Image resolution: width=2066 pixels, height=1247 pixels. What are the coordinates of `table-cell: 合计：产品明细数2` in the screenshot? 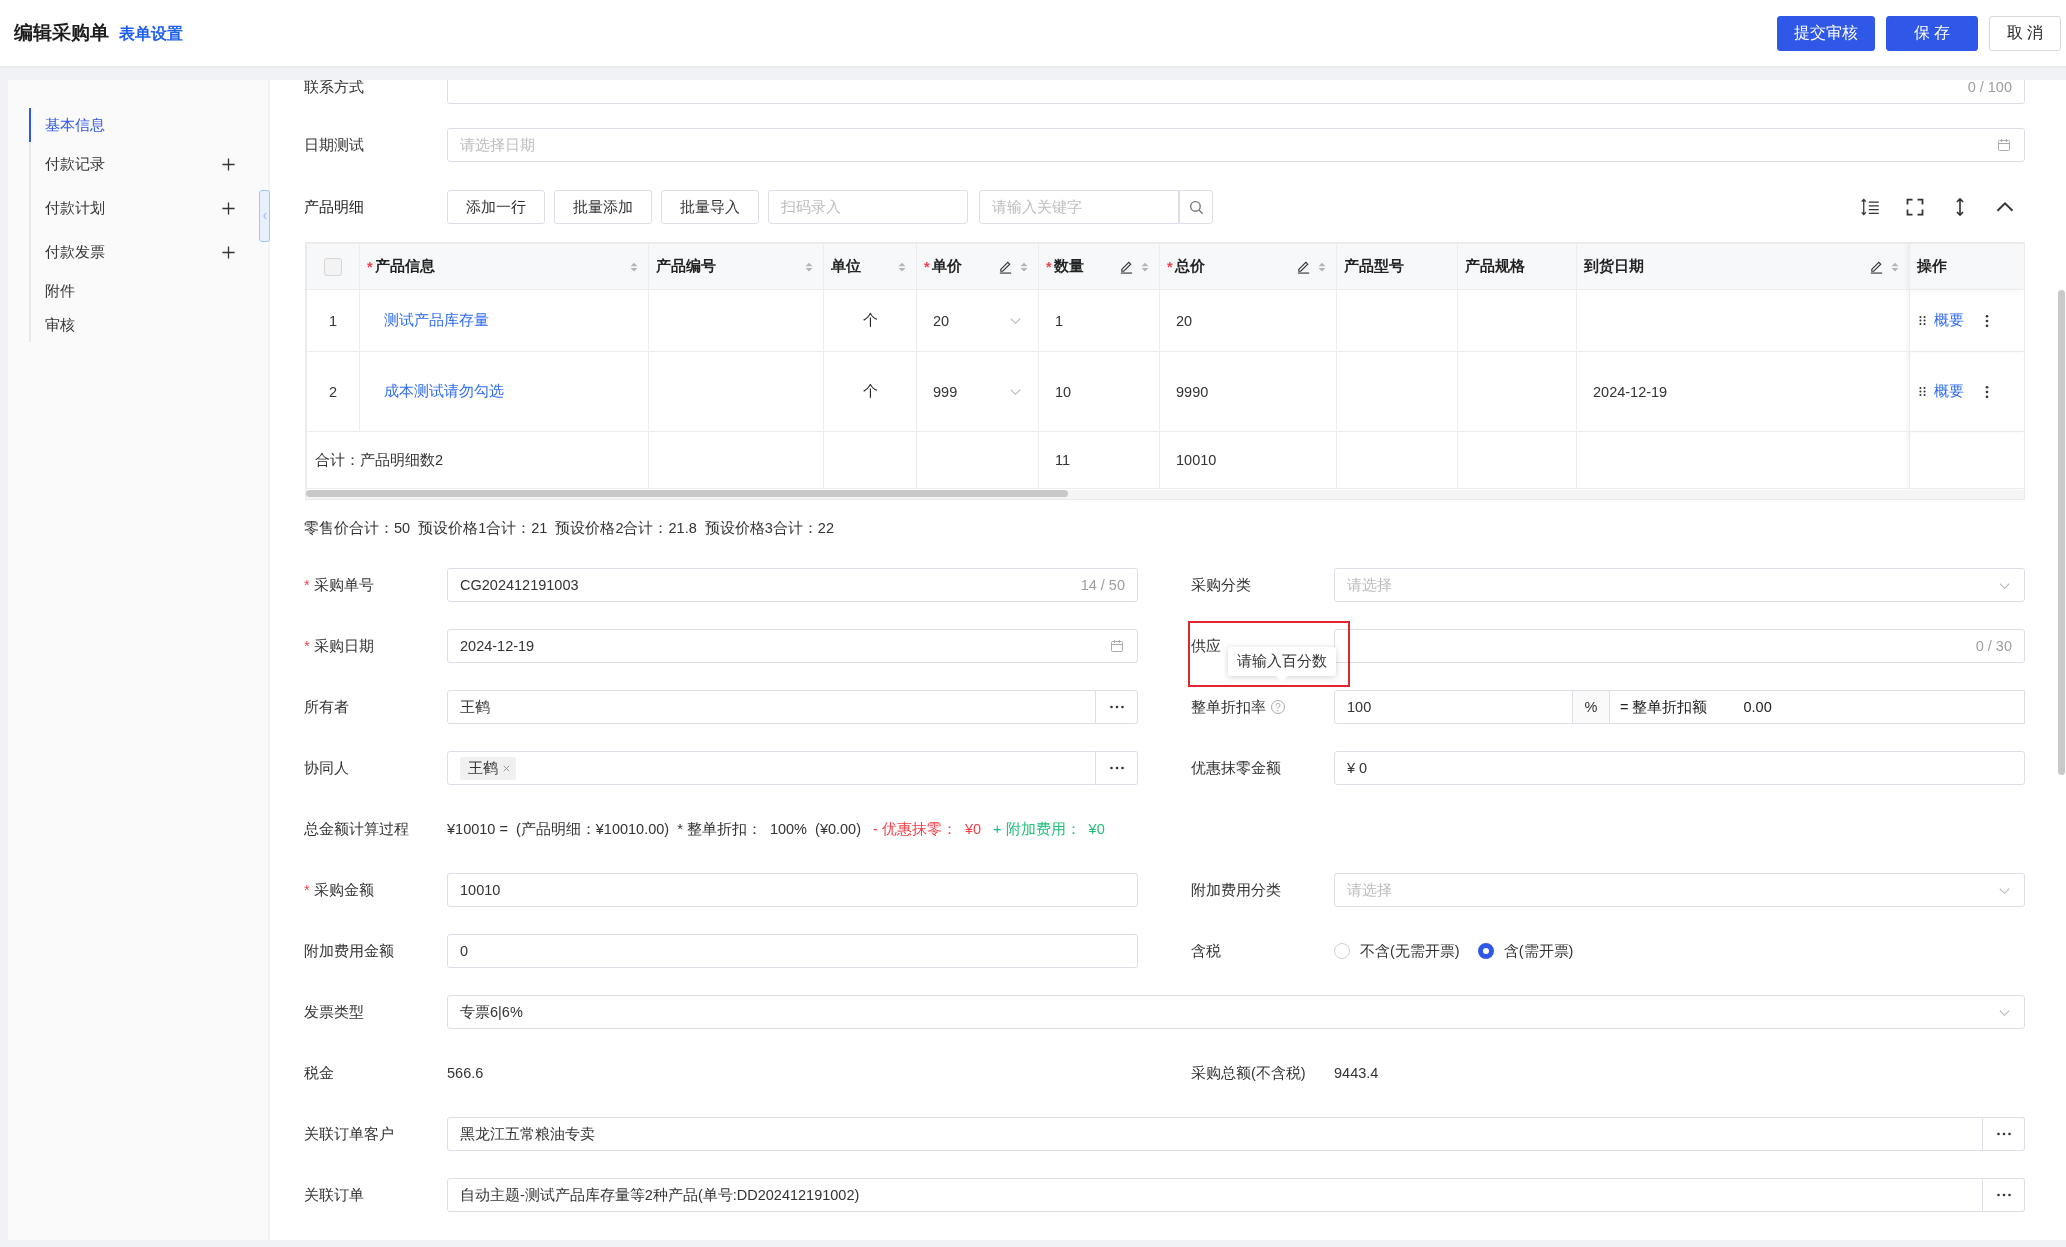 It's located at (477, 460).